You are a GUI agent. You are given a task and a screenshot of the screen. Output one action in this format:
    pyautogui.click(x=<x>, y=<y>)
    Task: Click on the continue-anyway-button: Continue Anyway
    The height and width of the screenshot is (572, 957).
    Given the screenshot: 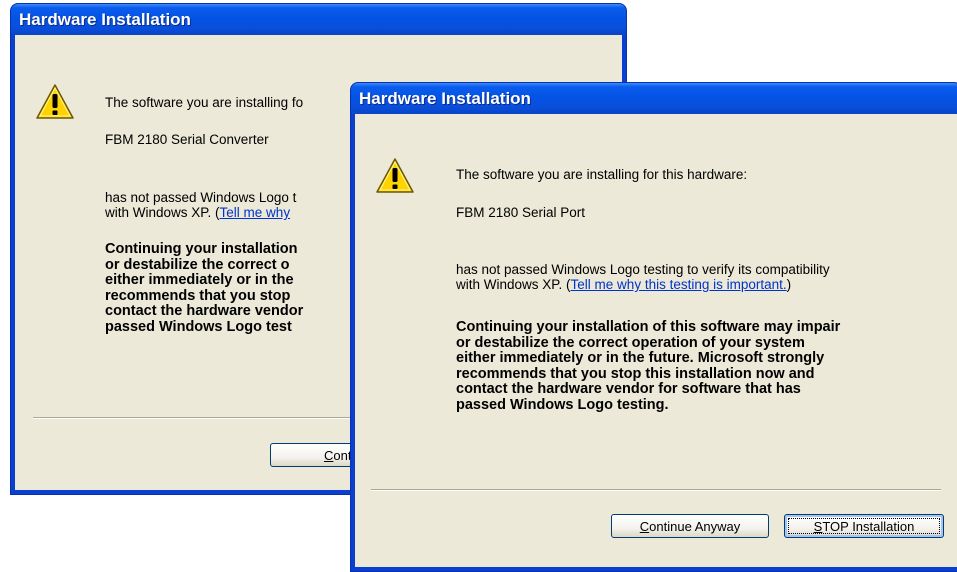 What is the action you would take?
    pyautogui.click(x=690, y=526)
    